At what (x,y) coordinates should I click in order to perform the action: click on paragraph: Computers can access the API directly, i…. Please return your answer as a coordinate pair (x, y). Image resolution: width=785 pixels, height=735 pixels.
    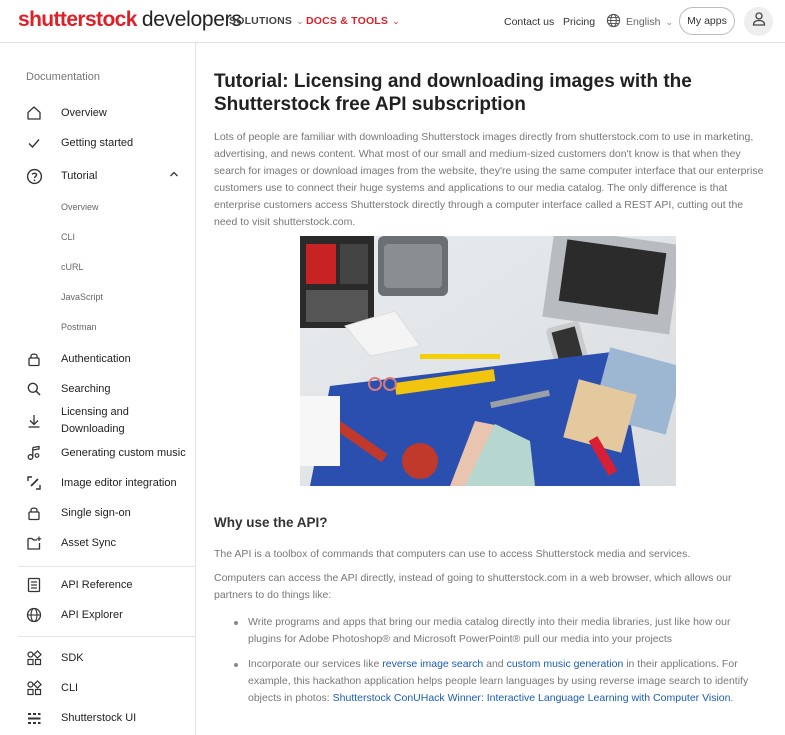
    Looking at the image, I should click on (473, 586).